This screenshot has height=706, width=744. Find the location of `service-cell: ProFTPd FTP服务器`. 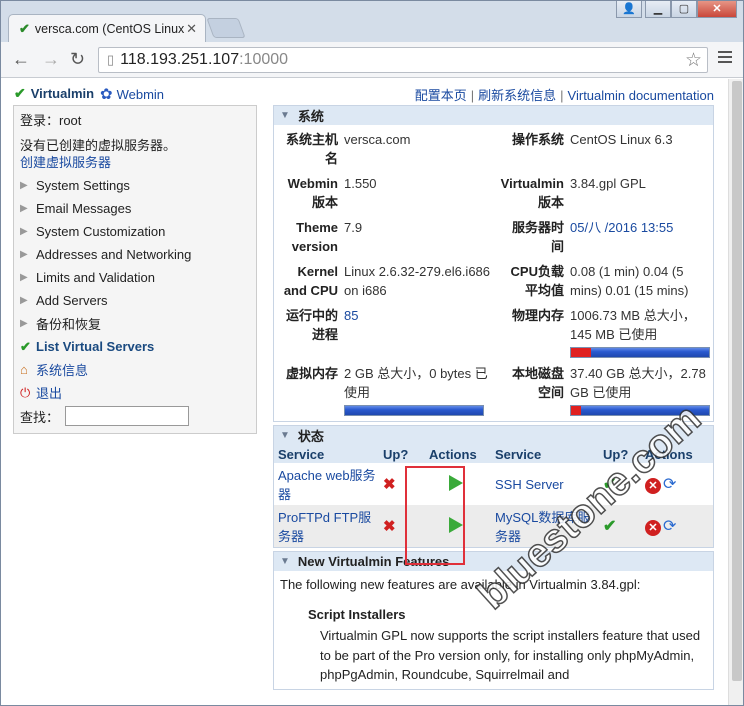

service-cell: ProFTPd FTP服务器 is located at coordinates (326, 526).